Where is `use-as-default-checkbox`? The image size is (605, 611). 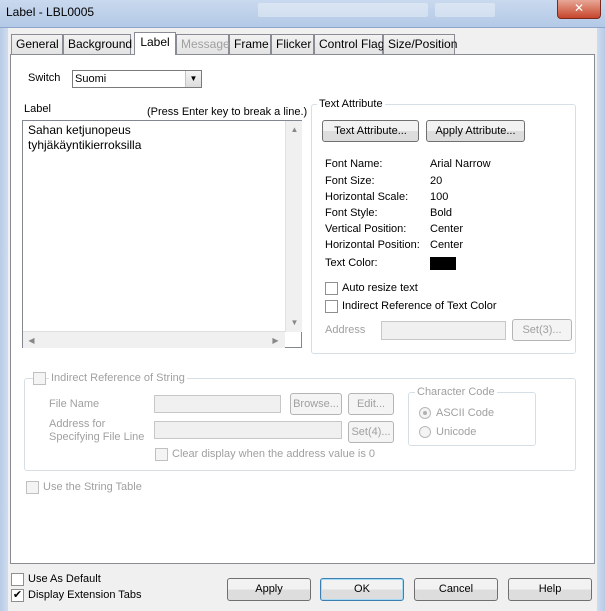
use-as-default-checkbox is located at coordinates (17, 579).